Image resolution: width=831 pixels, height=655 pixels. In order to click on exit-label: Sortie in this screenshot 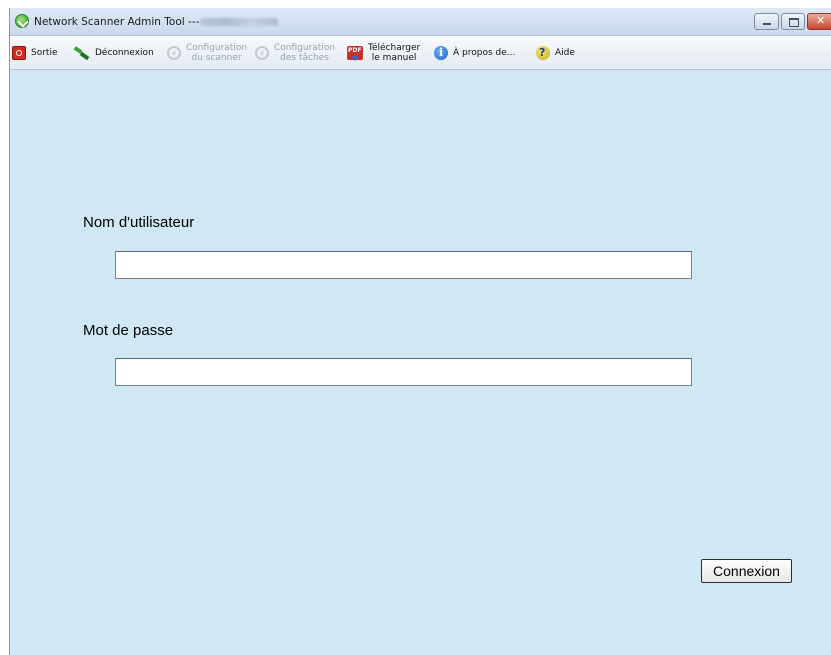, I will do `click(44, 52)`.